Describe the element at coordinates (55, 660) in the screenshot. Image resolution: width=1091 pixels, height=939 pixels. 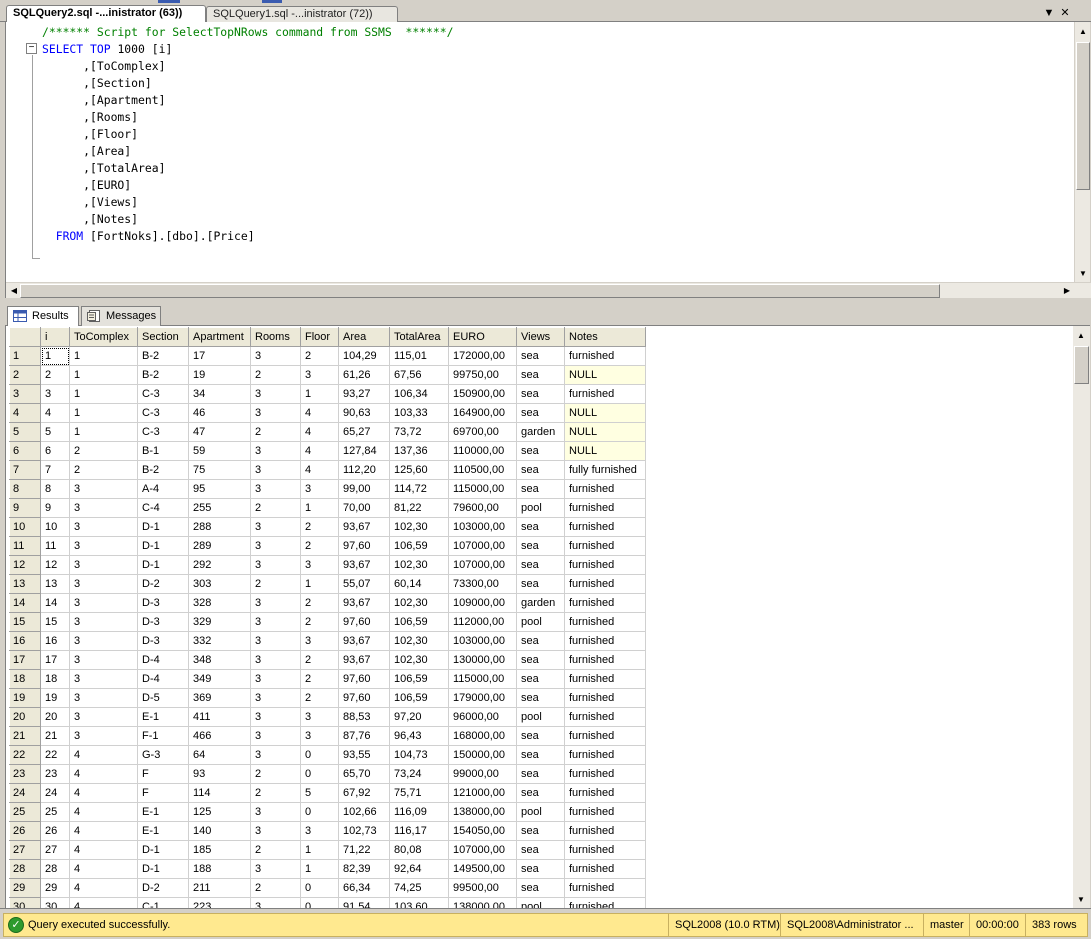
I see `cell-i: 17` at that location.